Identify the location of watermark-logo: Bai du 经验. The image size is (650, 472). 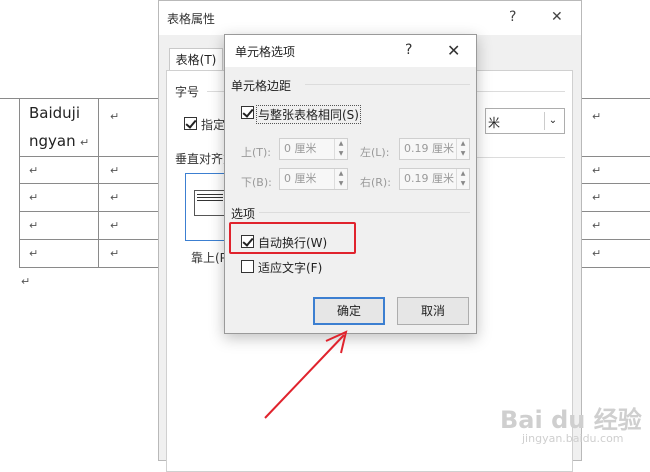
(571, 420).